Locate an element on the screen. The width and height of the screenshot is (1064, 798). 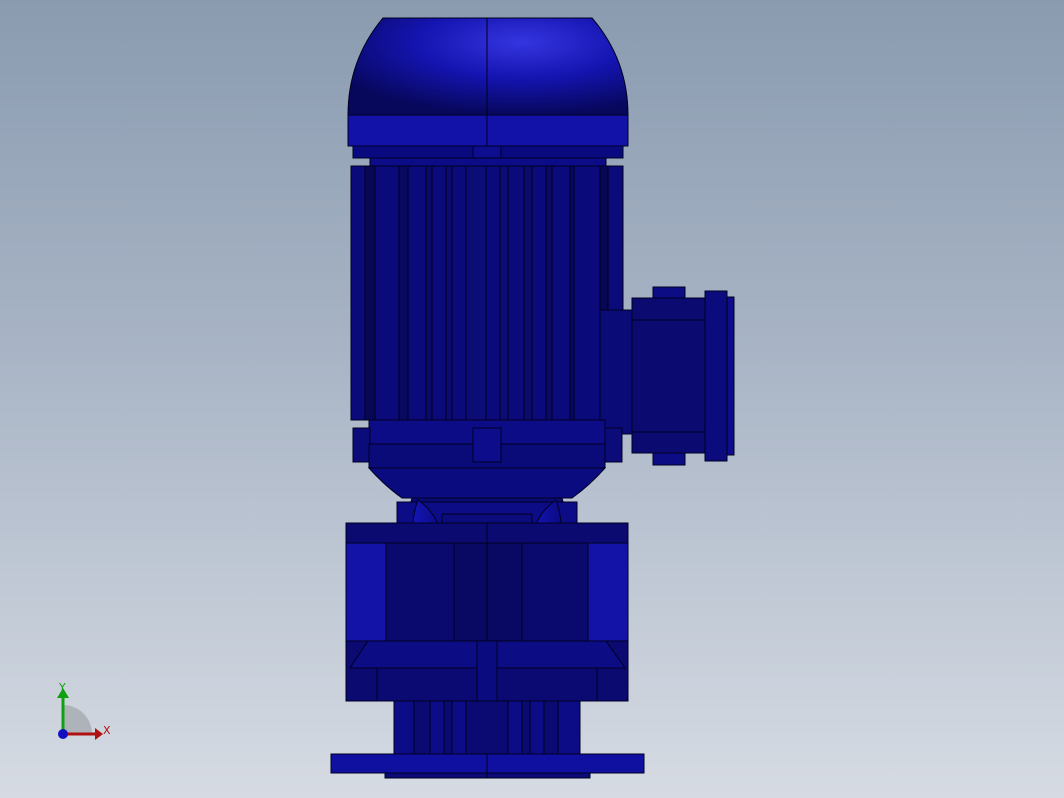
gearbox-housing is located at coordinates (487, 620).